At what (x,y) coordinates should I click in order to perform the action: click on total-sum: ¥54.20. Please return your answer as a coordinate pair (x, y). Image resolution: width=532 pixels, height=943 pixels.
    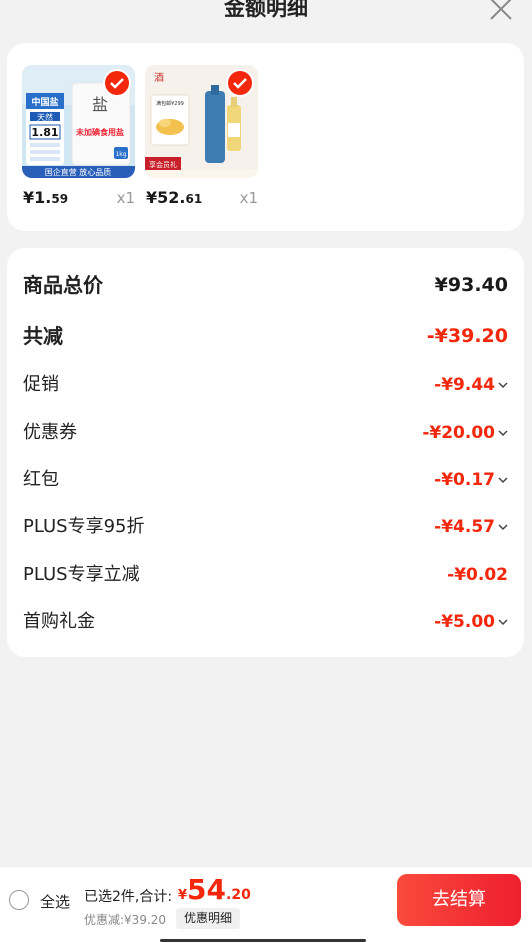
    Looking at the image, I should click on (214, 889).